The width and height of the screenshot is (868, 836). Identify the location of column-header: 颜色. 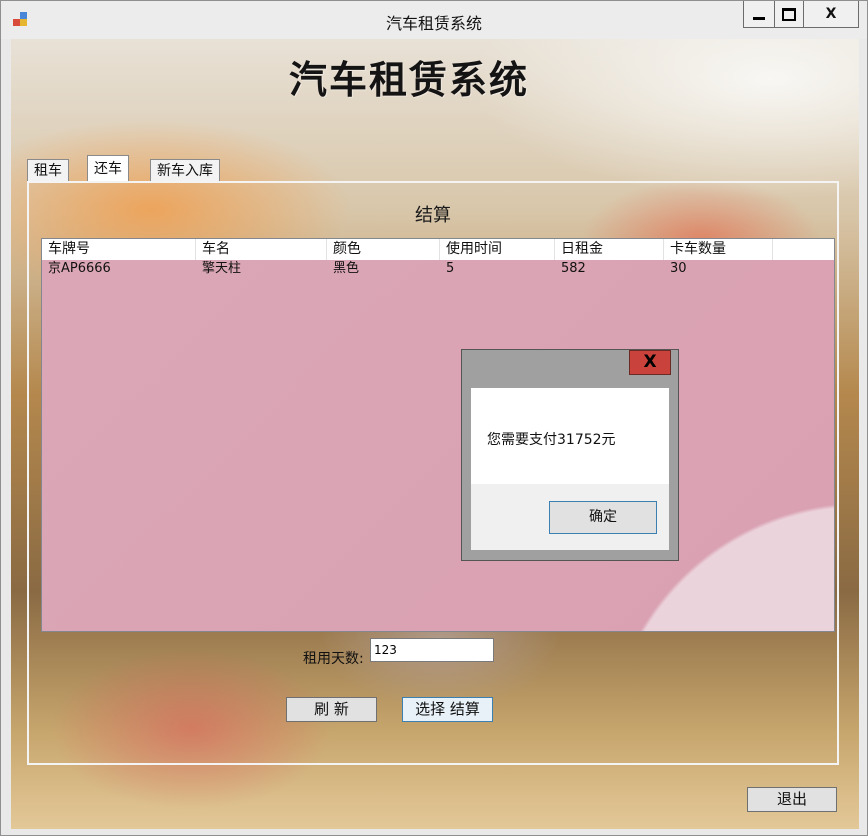
(383, 249).